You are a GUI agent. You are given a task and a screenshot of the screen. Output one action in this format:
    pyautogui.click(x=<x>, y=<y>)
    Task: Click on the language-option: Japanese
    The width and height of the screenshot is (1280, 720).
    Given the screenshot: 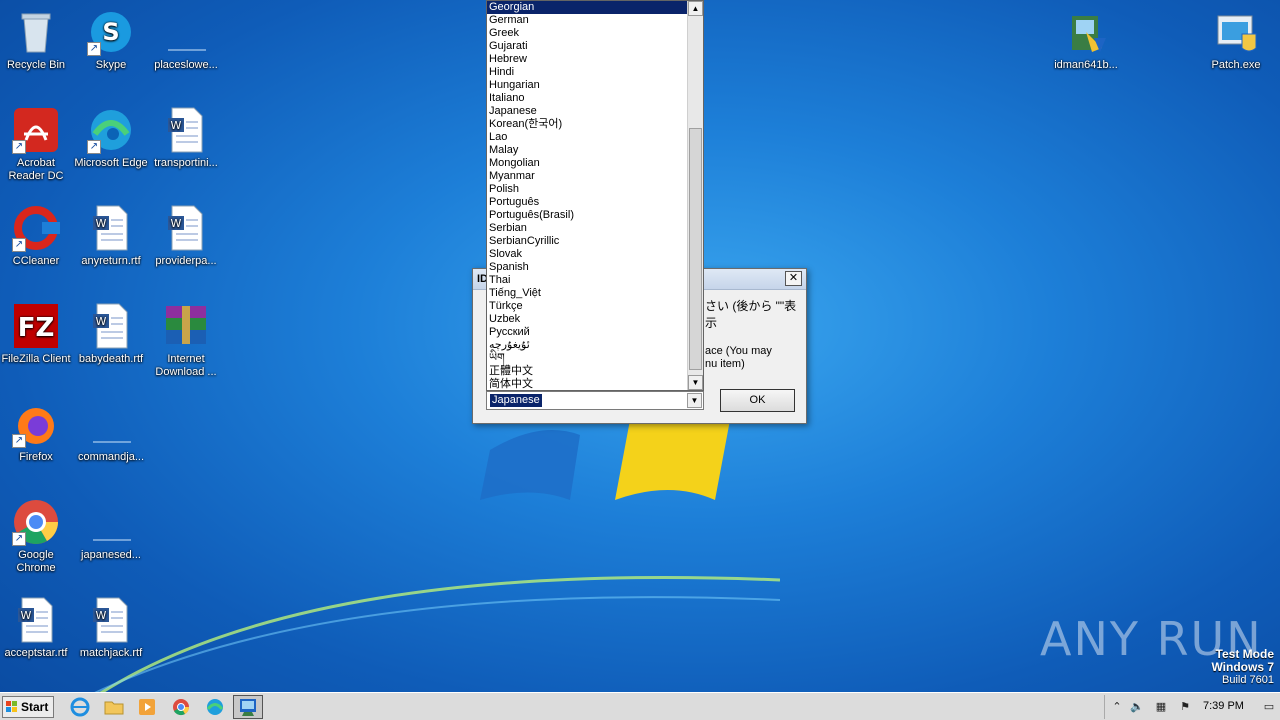 What is the action you would take?
    pyautogui.click(x=588, y=111)
    